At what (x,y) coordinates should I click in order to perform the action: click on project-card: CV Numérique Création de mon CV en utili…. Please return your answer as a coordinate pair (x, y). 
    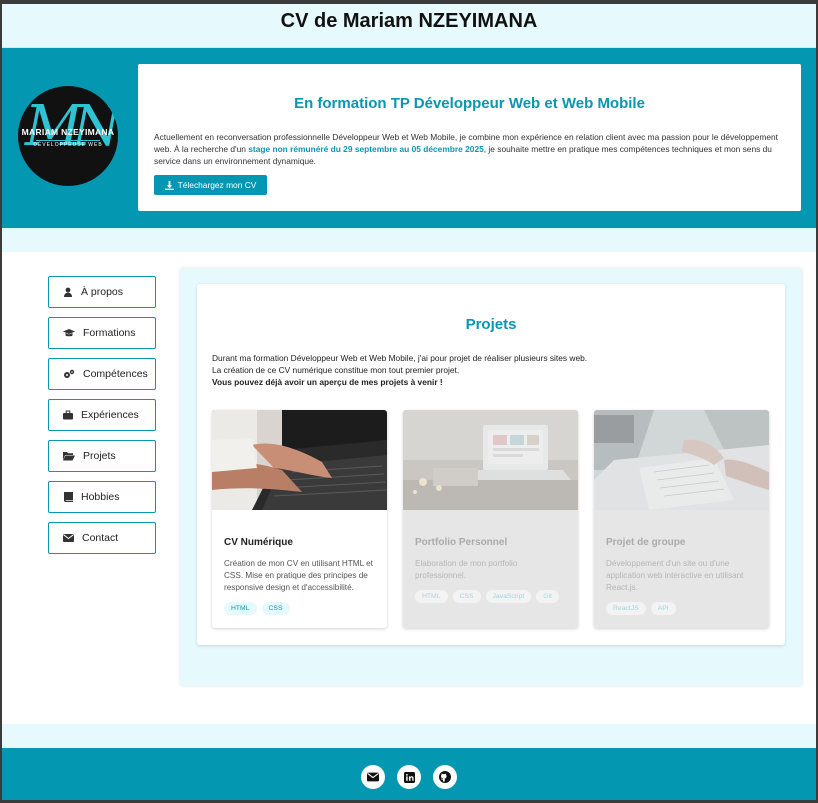
    Looking at the image, I should click on (299, 519).